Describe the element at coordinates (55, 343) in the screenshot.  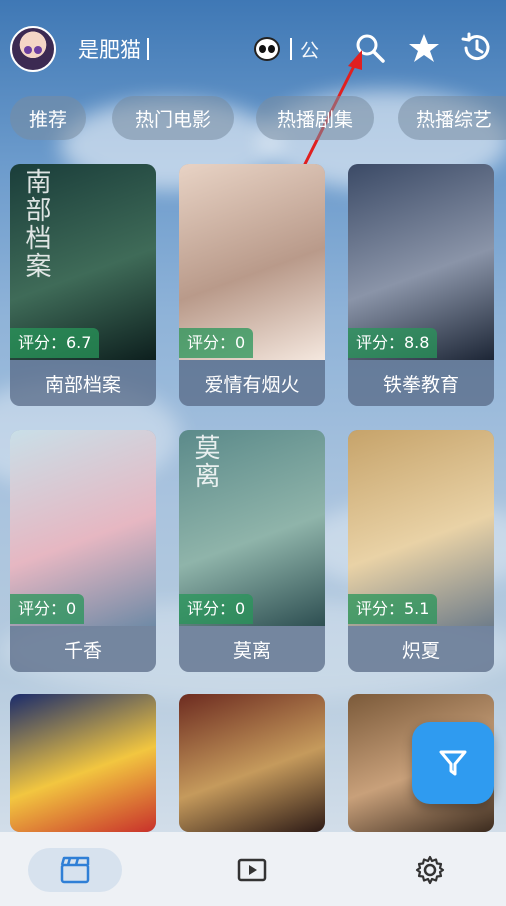
I see `rating-badge: 评分：6.7` at that location.